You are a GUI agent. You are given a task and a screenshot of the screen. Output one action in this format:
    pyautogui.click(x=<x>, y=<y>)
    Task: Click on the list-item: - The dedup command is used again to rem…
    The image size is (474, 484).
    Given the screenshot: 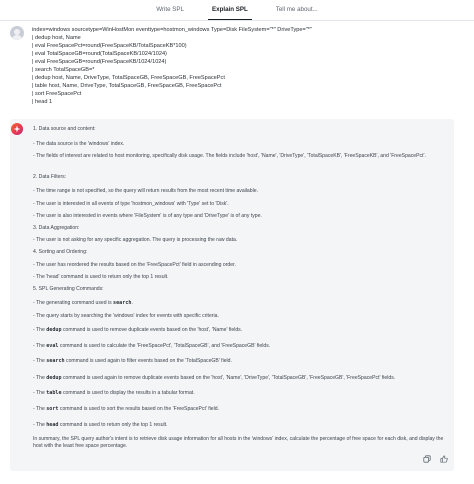 What is the action you would take?
    pyautogui.click(x=214, y=378)
    